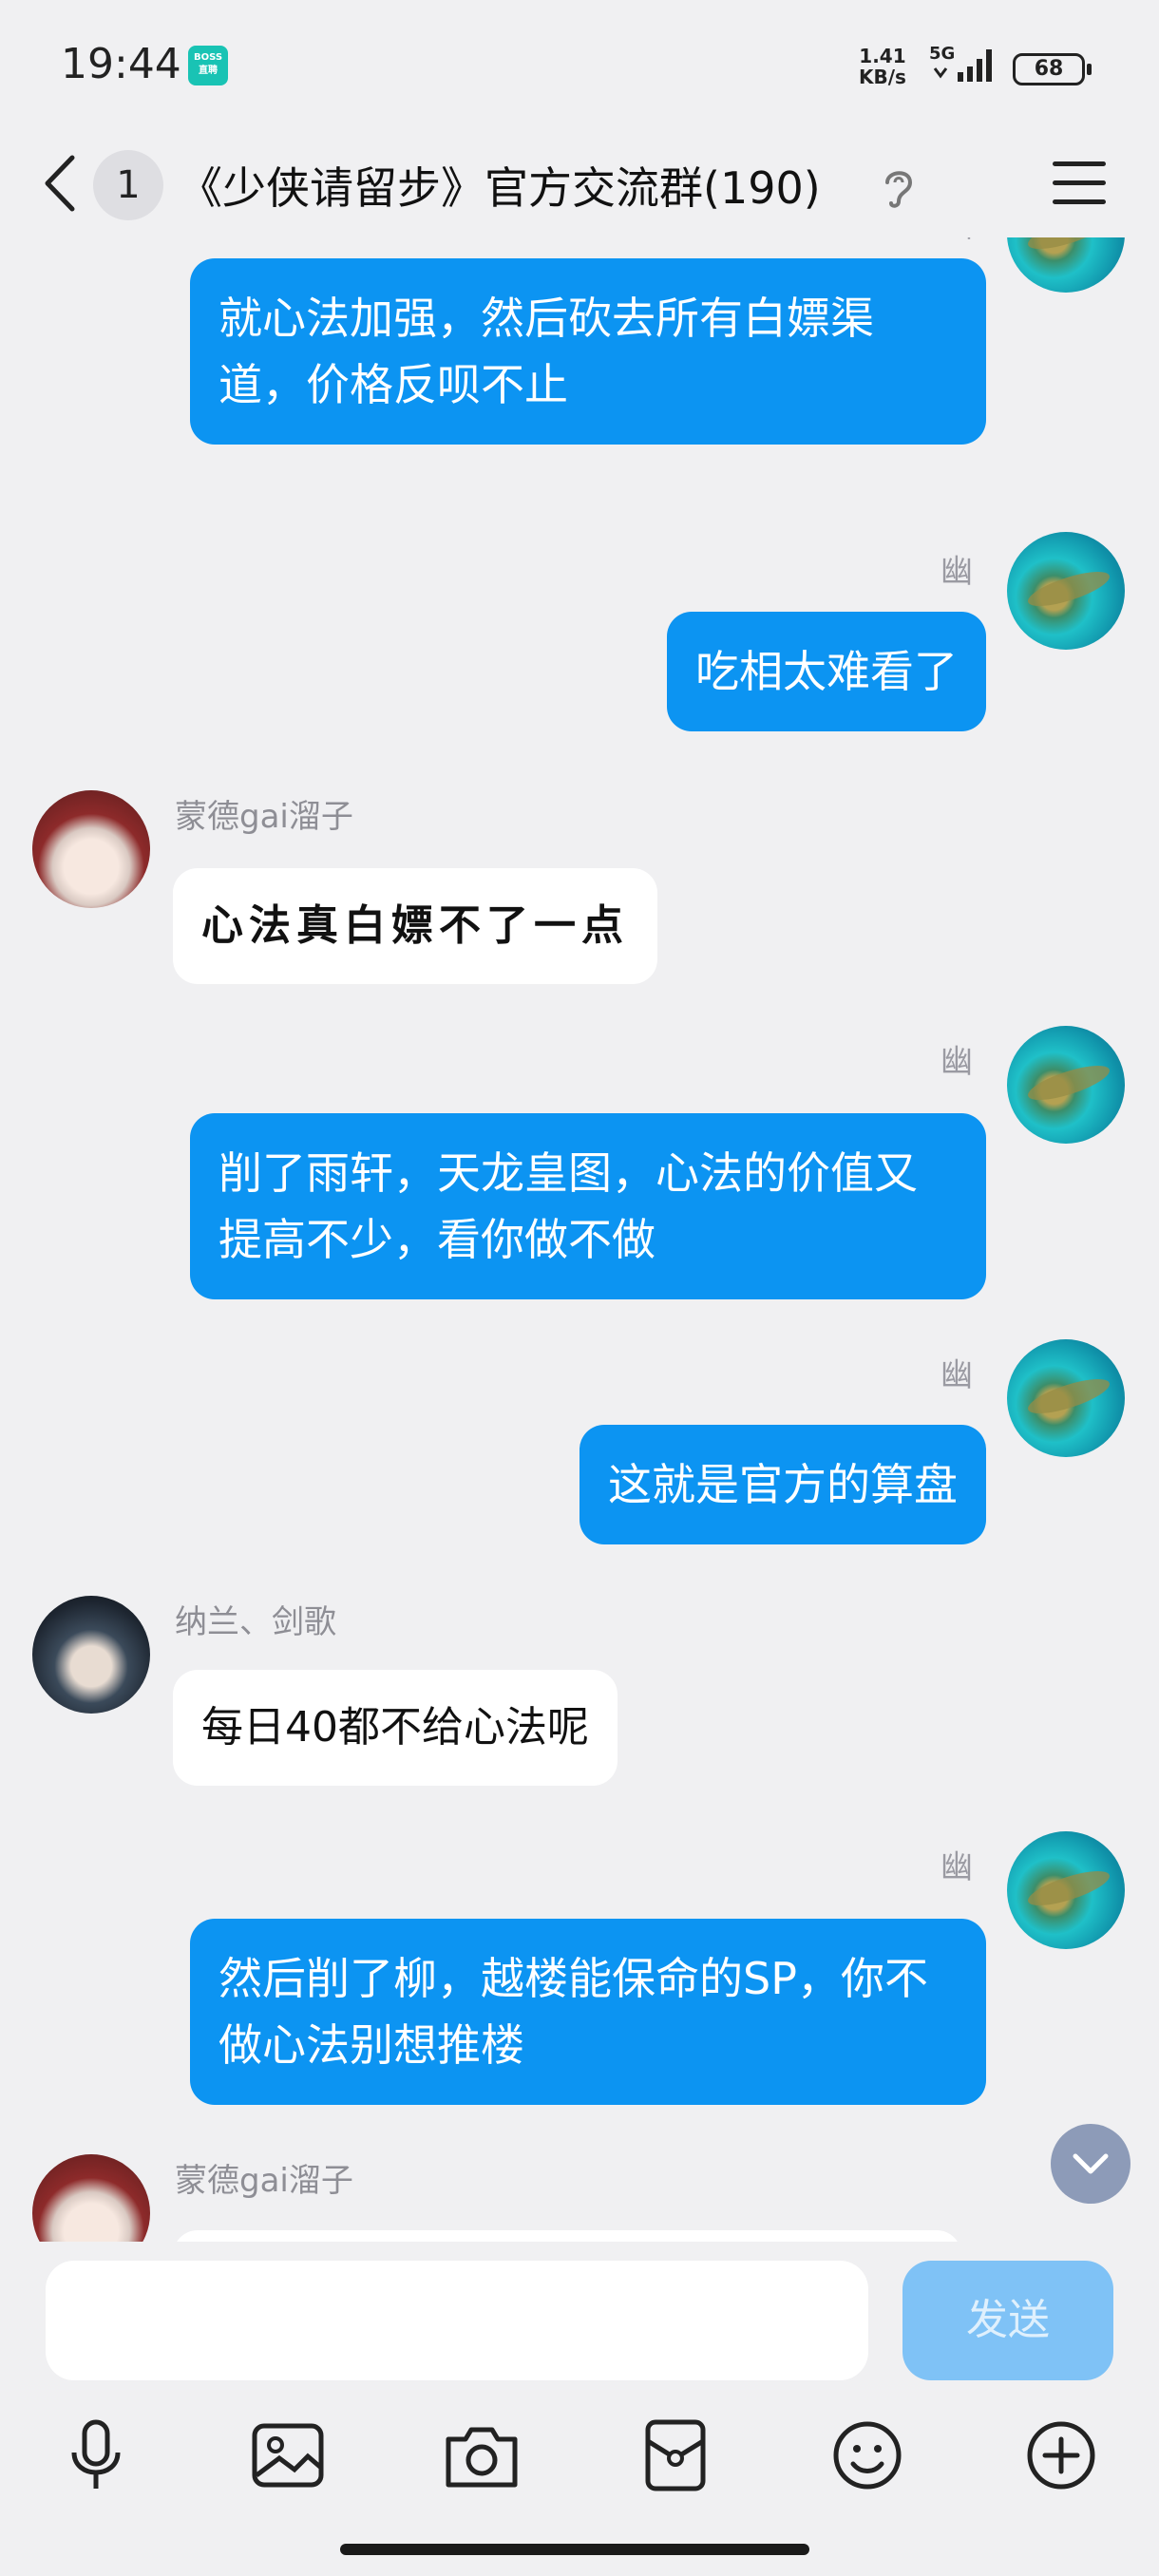 The height and width of the screenshot is (2576, 1159). Describe the element at coordinates (588, 2012) in the screenshot. I see `message-bubble: 然后削了柳，越楼能保命的SP，你不做心法别想推楼` at that location.